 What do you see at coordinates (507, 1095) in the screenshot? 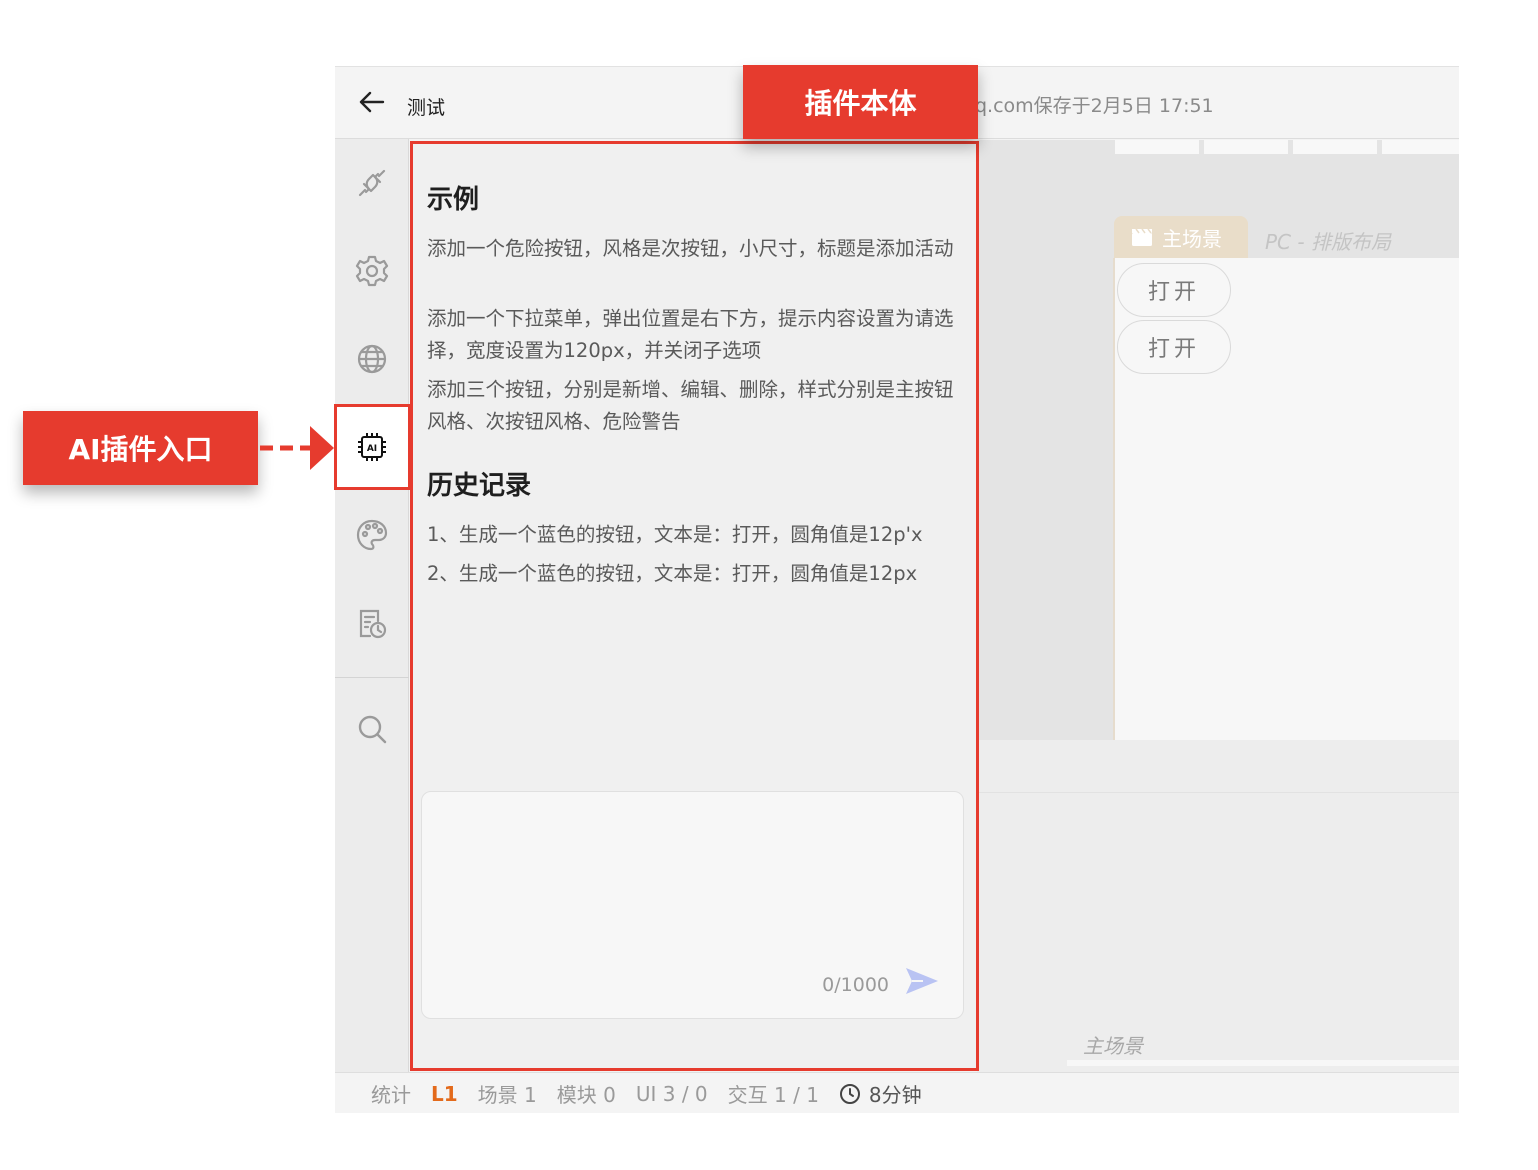
I see `scene-count: 场景 1` at bounding box center [507, 1095].